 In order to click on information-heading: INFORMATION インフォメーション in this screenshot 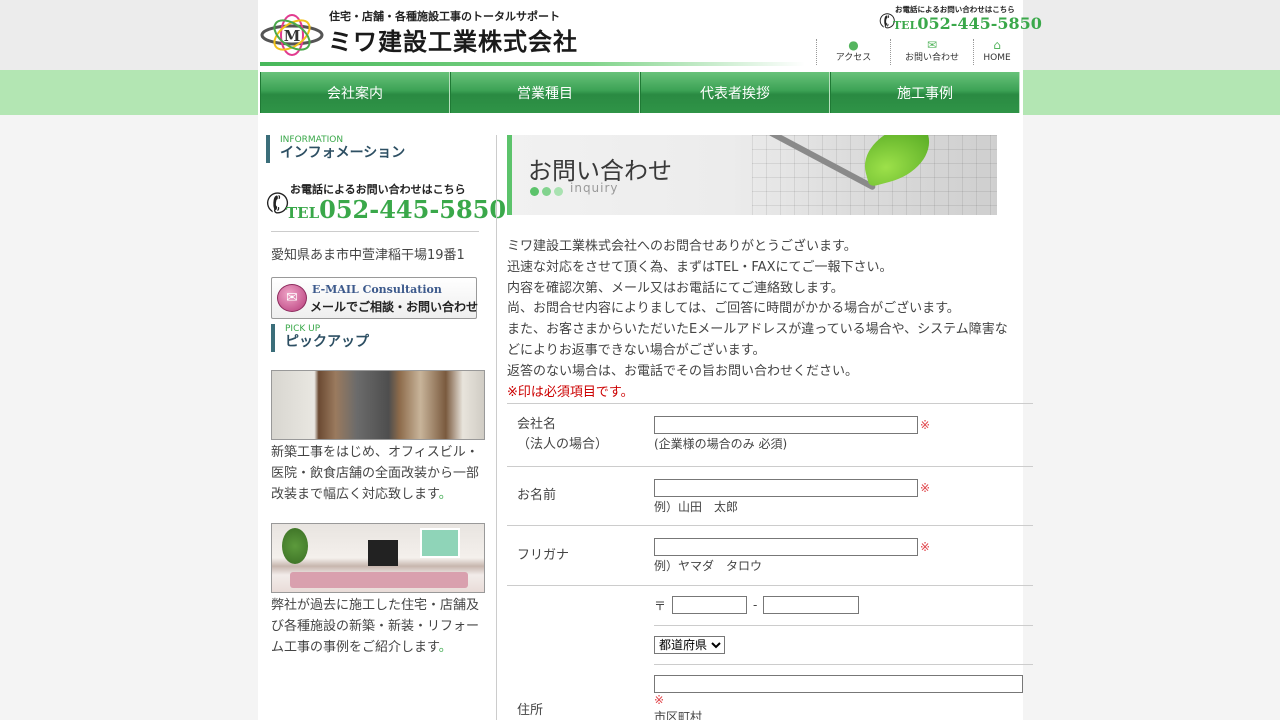, I will do `click(377, 149)`.